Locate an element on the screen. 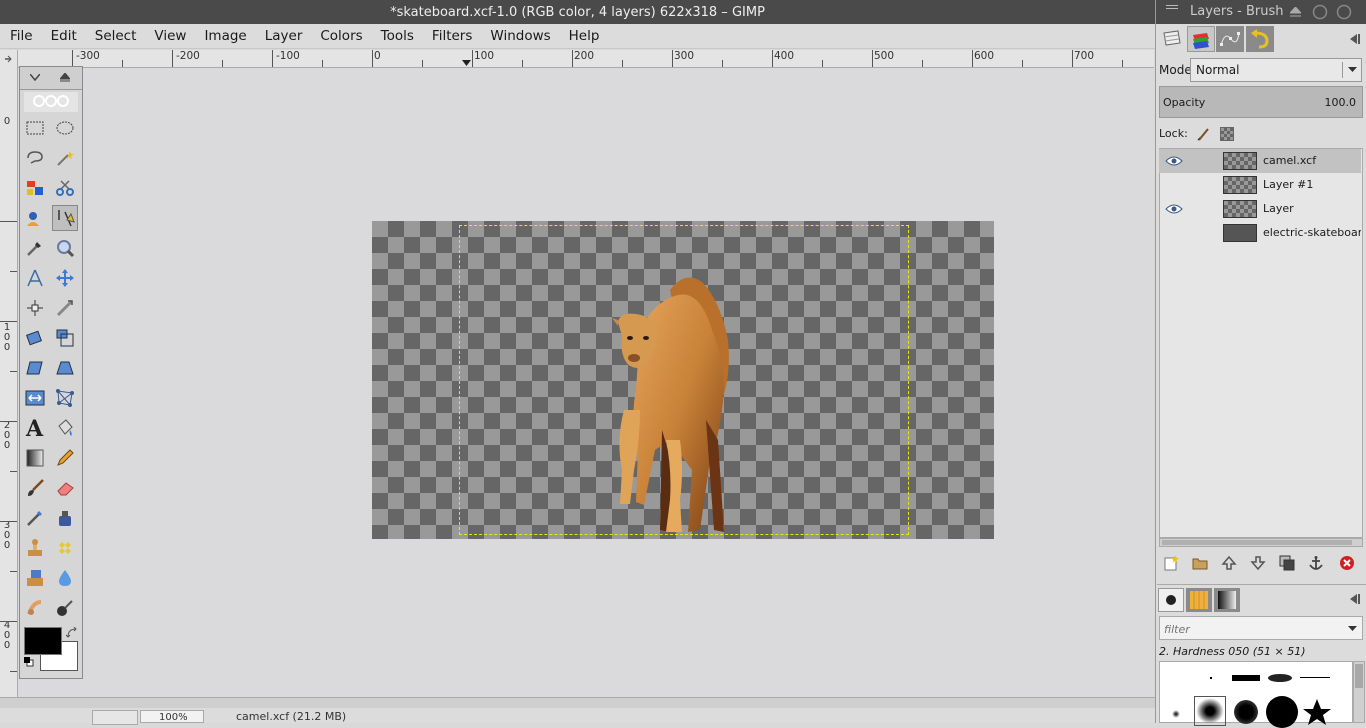 The width and height of the screenshot is (1366, 728). brush-filter-input is located at coordinates (1261, 628).